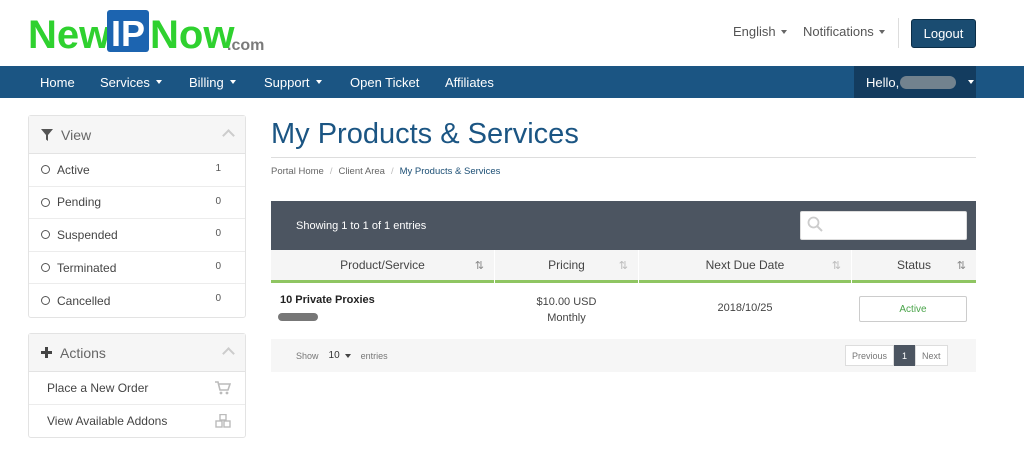 This screenshot has height=476, width=1024. Describe the element at coordinates (87, 234) in the screenshot. I see `filter-label: Suspended` at that location.